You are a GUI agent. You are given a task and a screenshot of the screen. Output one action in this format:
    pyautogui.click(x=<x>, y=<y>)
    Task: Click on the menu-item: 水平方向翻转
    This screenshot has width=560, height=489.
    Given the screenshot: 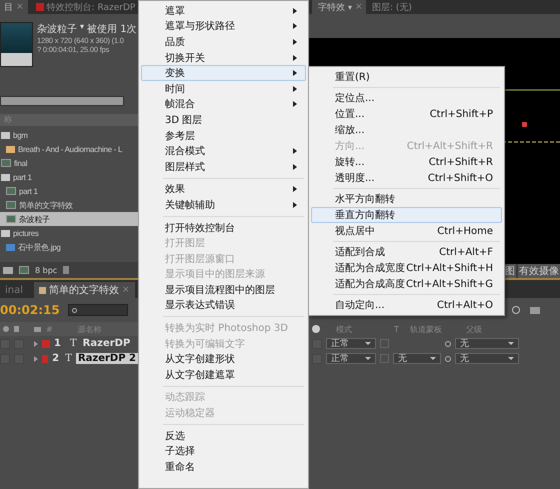 What is the action you would take?
    pyautogui.click(x=406, y=199)
    